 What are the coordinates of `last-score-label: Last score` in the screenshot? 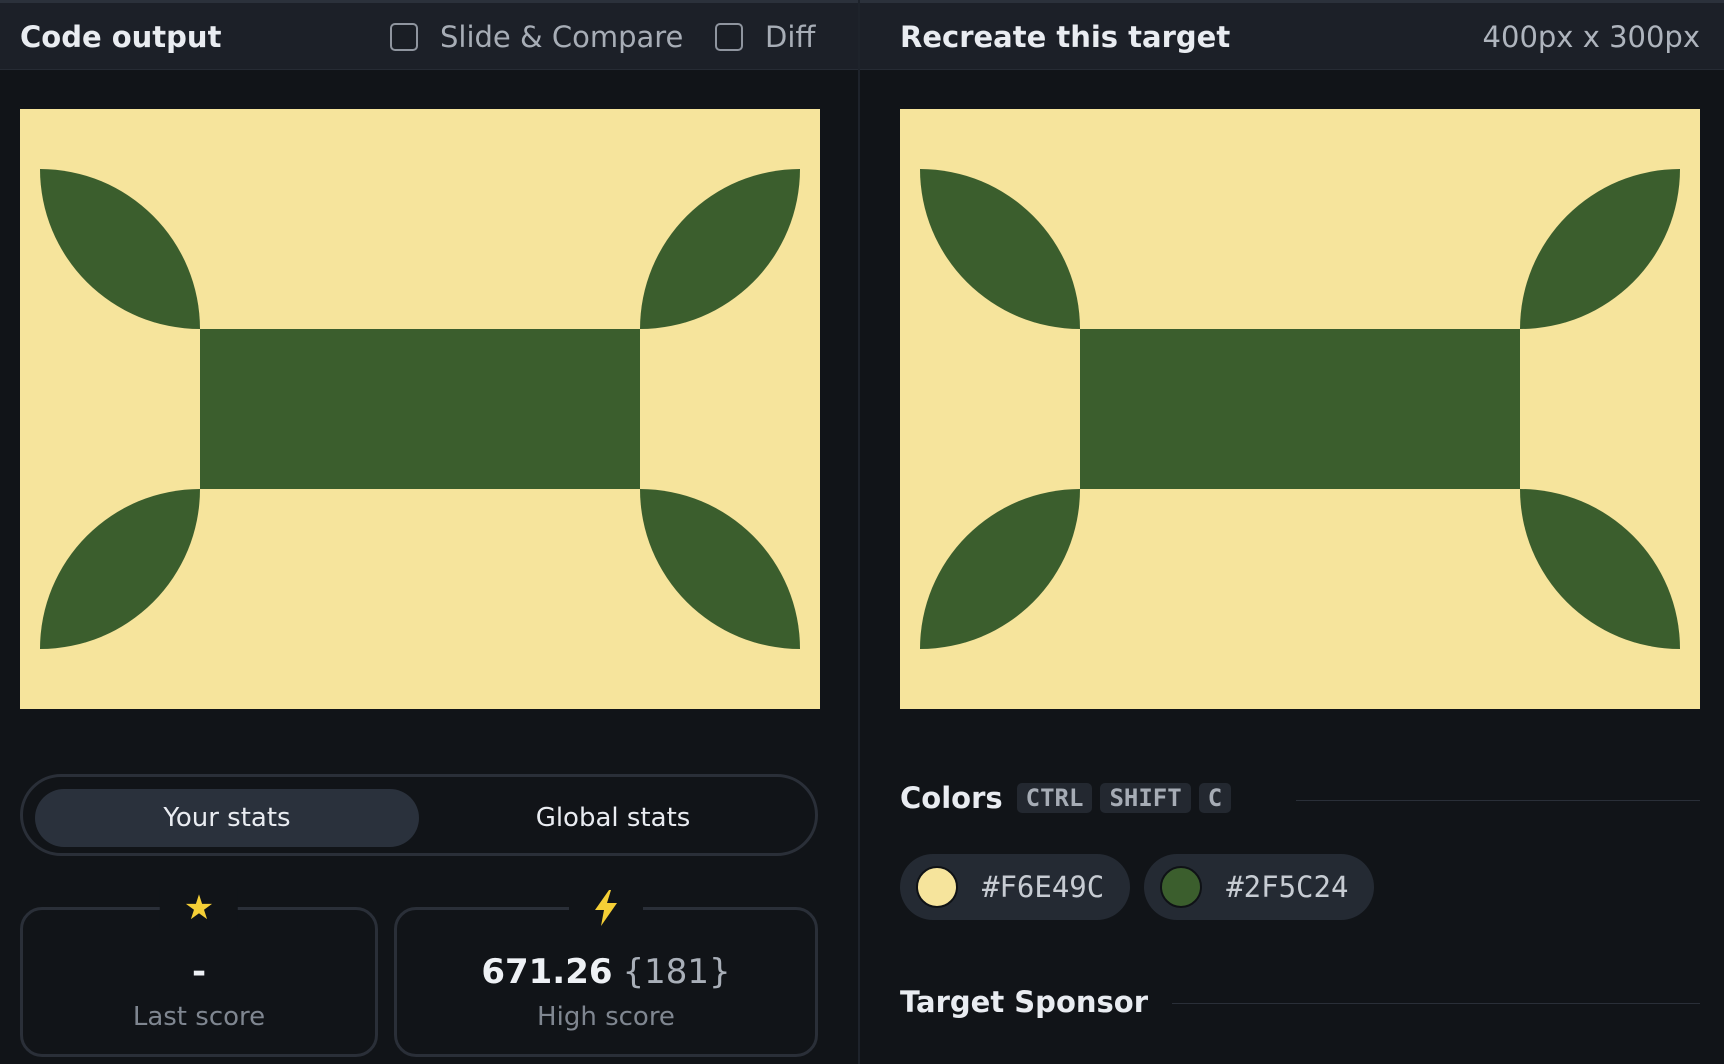 It's located at (199, 1017).